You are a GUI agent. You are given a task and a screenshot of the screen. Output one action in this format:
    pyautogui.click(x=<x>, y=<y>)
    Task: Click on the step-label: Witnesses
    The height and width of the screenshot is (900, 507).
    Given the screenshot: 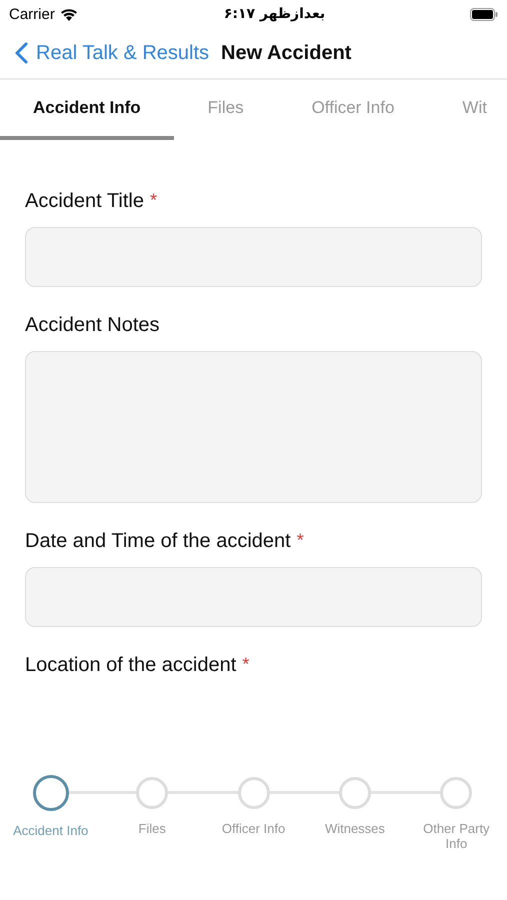 What is the action you would take?
    pyautogui.click(x=355, y=828)
    